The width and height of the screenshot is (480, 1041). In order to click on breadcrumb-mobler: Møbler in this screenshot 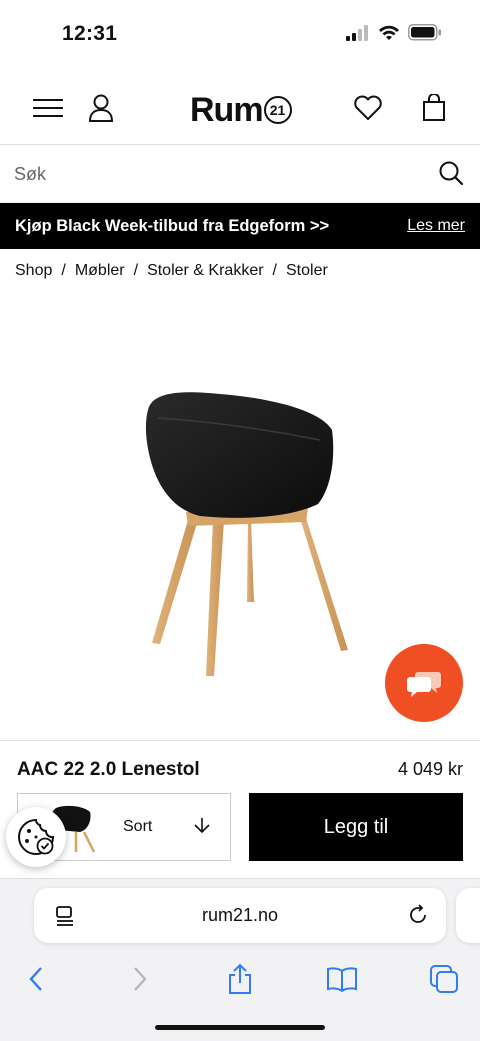, I will do `click(100, 271)`.